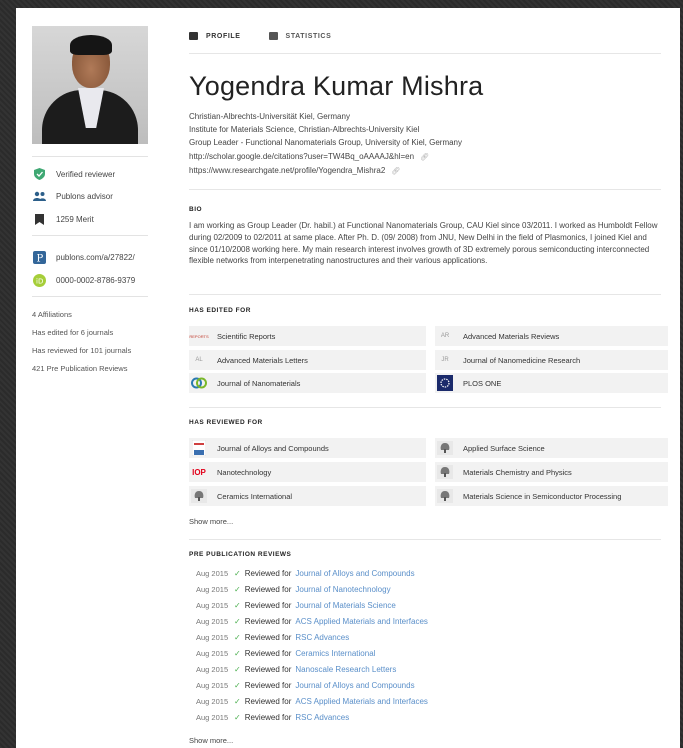 This screenshot has height=748, width=683. What do you see at coordinates (273, 448) in the screenshot?
I see `journal-name: Journal of Alloys and Compounds` at bounding box center [273, 448].